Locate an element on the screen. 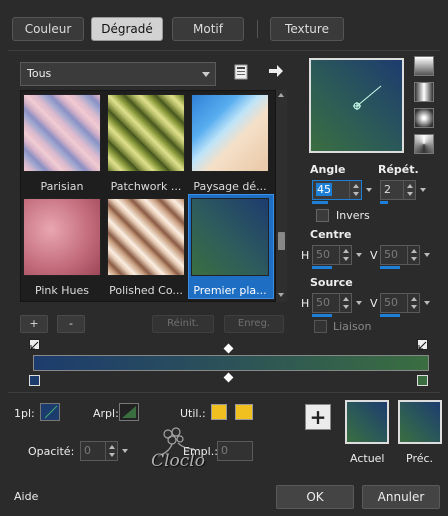  help-link: Aide is located at coordinates (26, 496).